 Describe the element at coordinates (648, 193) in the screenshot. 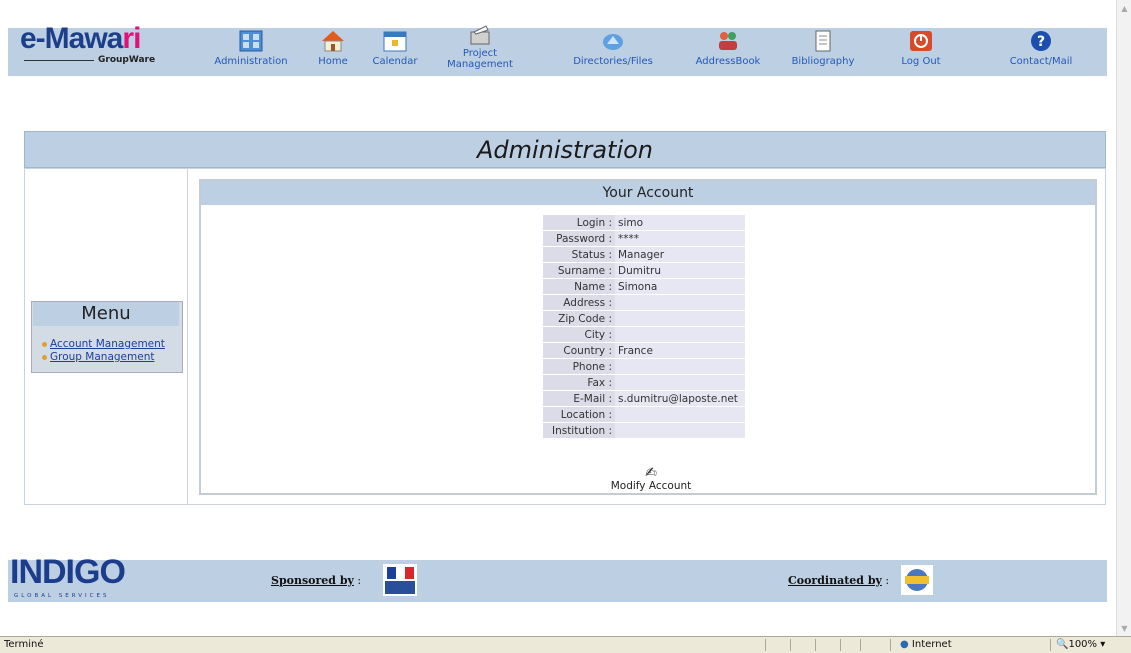

I see `account-panel-title: Your Account` at that location.